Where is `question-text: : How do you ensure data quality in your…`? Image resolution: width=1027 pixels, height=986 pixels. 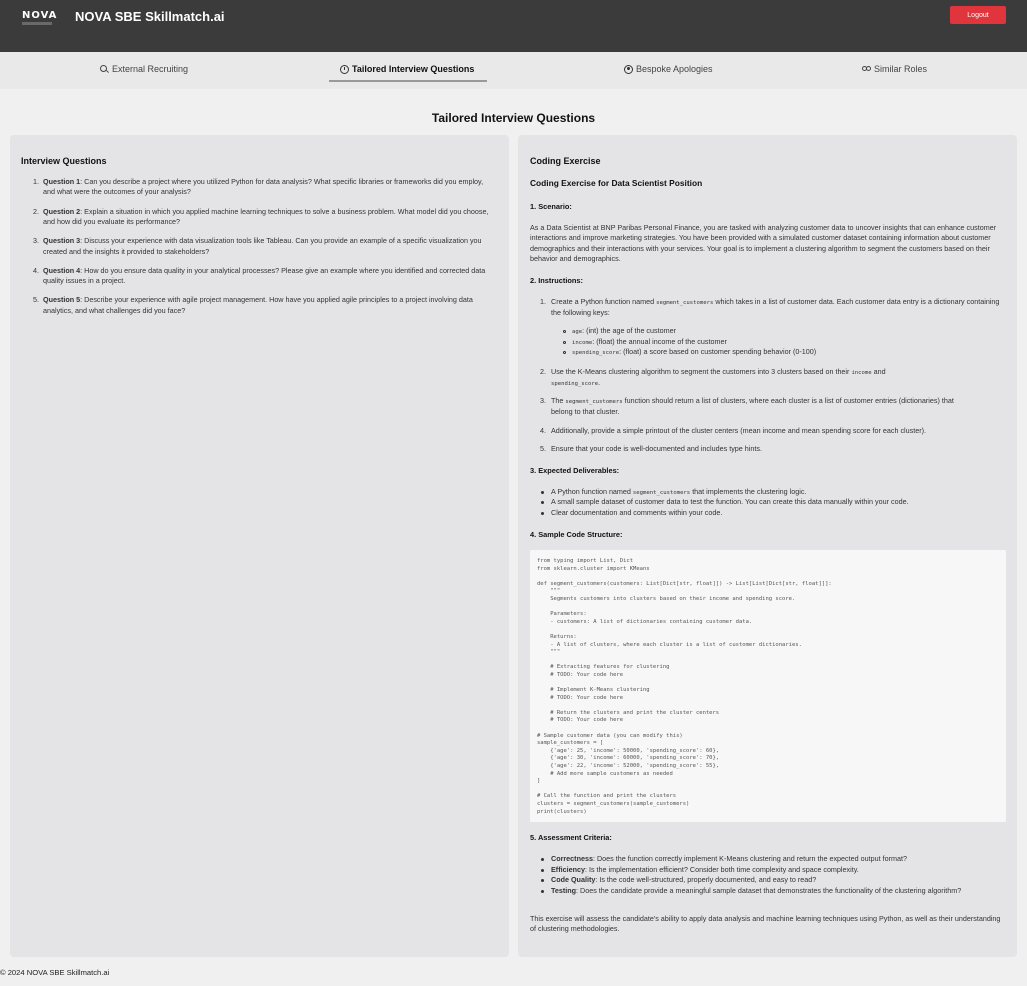
question-text: : How do you ensure data quality in your… is located at coordinates (264, 275).